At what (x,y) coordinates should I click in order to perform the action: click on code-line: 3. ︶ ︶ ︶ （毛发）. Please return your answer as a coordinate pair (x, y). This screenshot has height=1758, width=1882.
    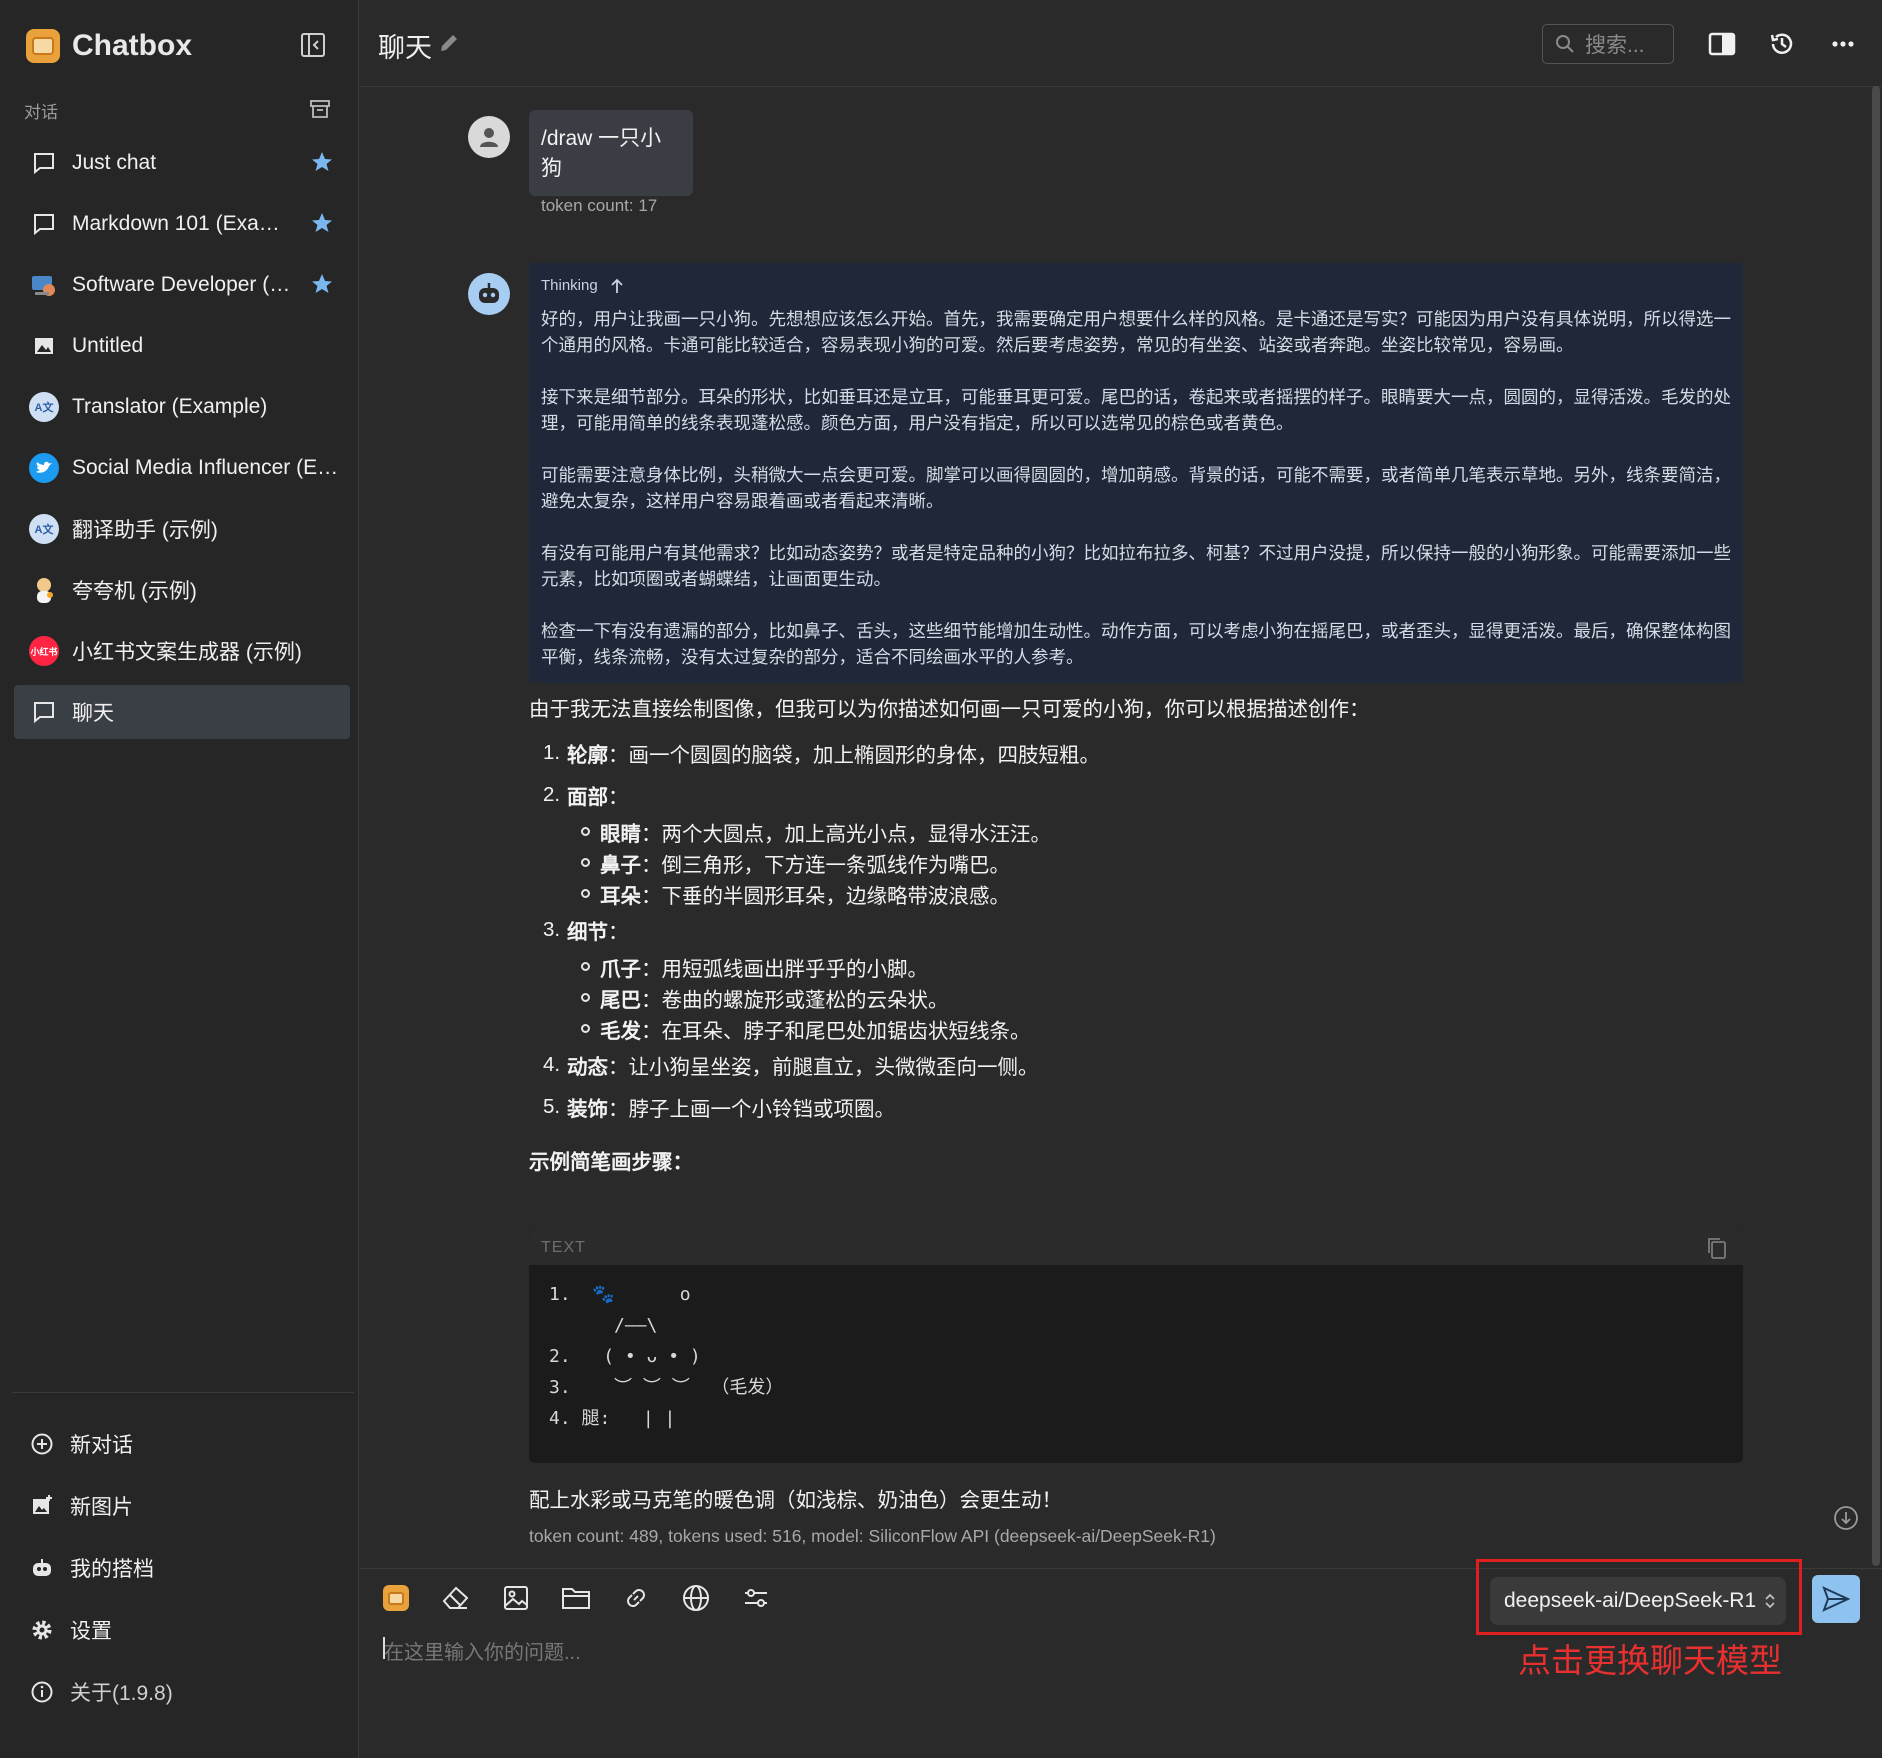
    Looking at the image, I should click on (666, 1387).